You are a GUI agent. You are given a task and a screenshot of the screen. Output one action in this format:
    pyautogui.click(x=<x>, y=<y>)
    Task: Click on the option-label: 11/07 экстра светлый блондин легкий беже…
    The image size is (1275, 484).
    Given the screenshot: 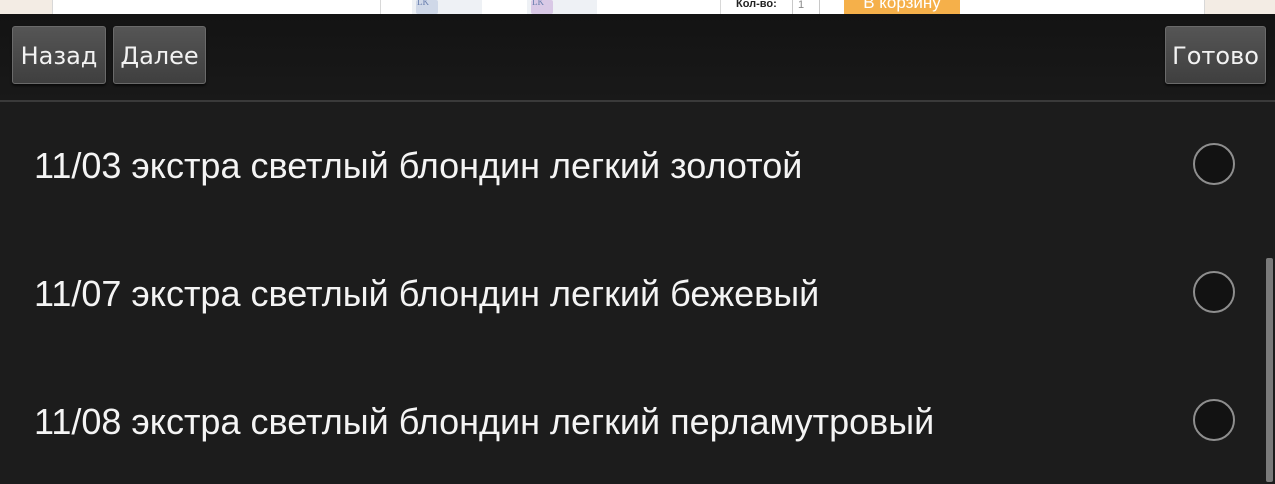 What is the action you would take?
    pyautogui.click(x=427, y=293)
    